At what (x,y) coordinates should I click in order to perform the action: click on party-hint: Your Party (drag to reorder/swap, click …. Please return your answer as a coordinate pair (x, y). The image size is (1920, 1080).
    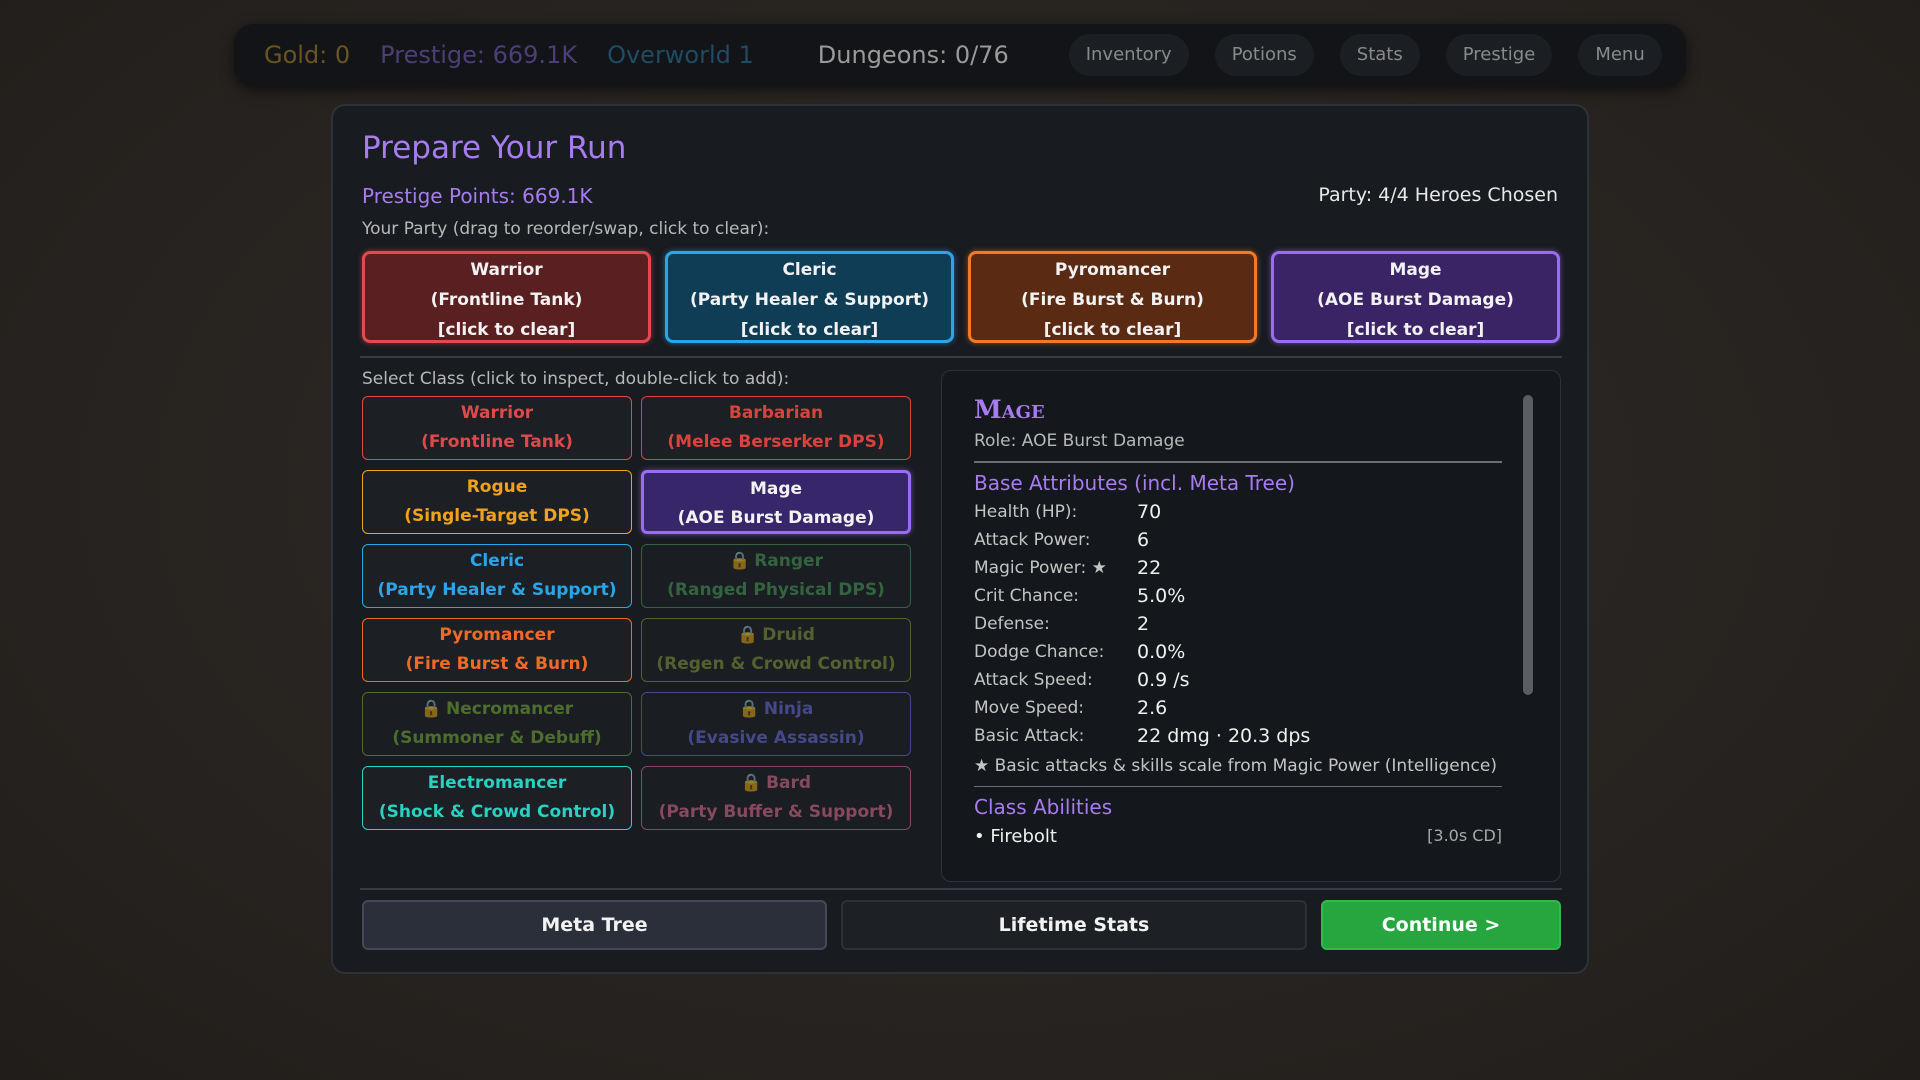
    Looking at the image, I should click on (566, 229).